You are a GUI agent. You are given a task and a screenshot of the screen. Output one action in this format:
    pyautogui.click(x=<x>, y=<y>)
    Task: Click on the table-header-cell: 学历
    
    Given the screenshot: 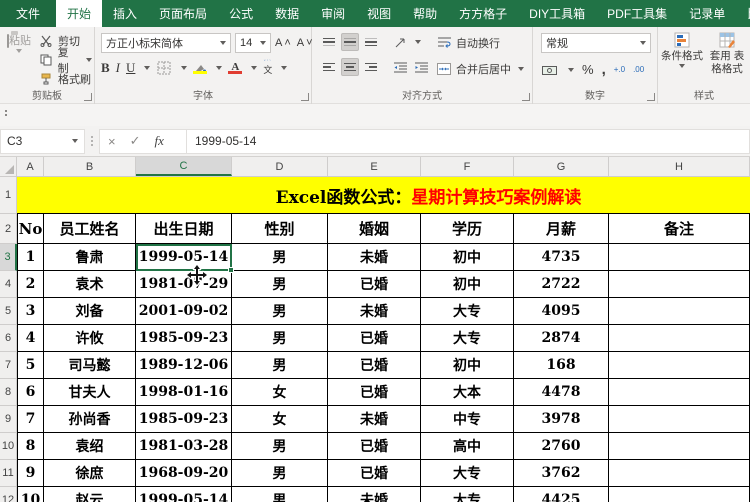 What is the action you would take?
    pyautogui.click(x=467, y=229)
    